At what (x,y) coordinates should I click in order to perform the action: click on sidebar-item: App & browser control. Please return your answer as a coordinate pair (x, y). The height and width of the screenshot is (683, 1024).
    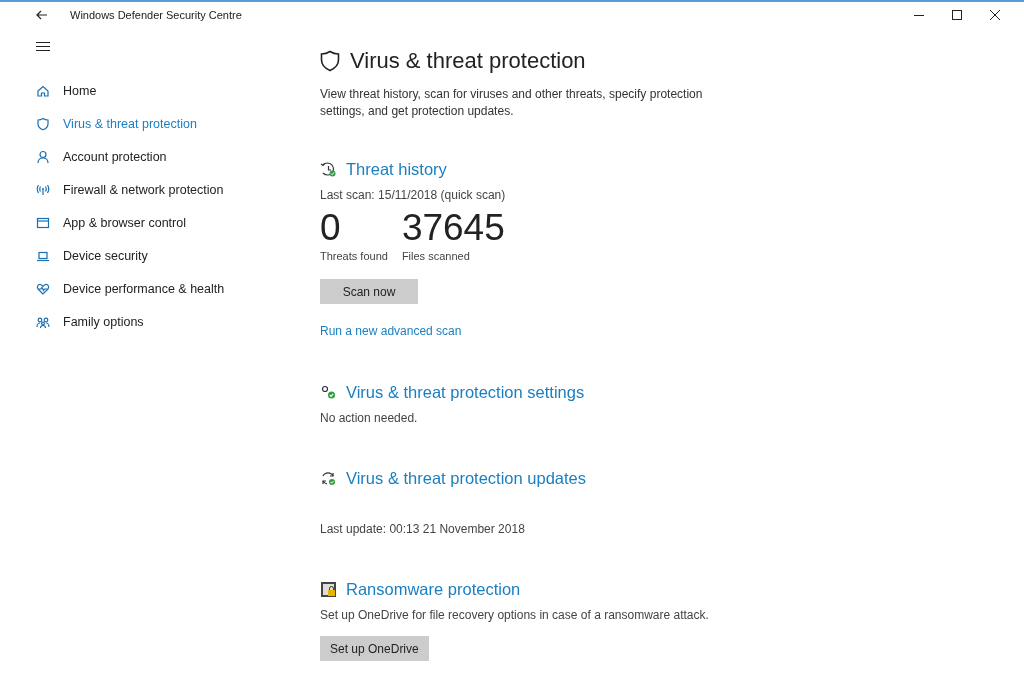
    Looking at the image, I should click on (166, 222).